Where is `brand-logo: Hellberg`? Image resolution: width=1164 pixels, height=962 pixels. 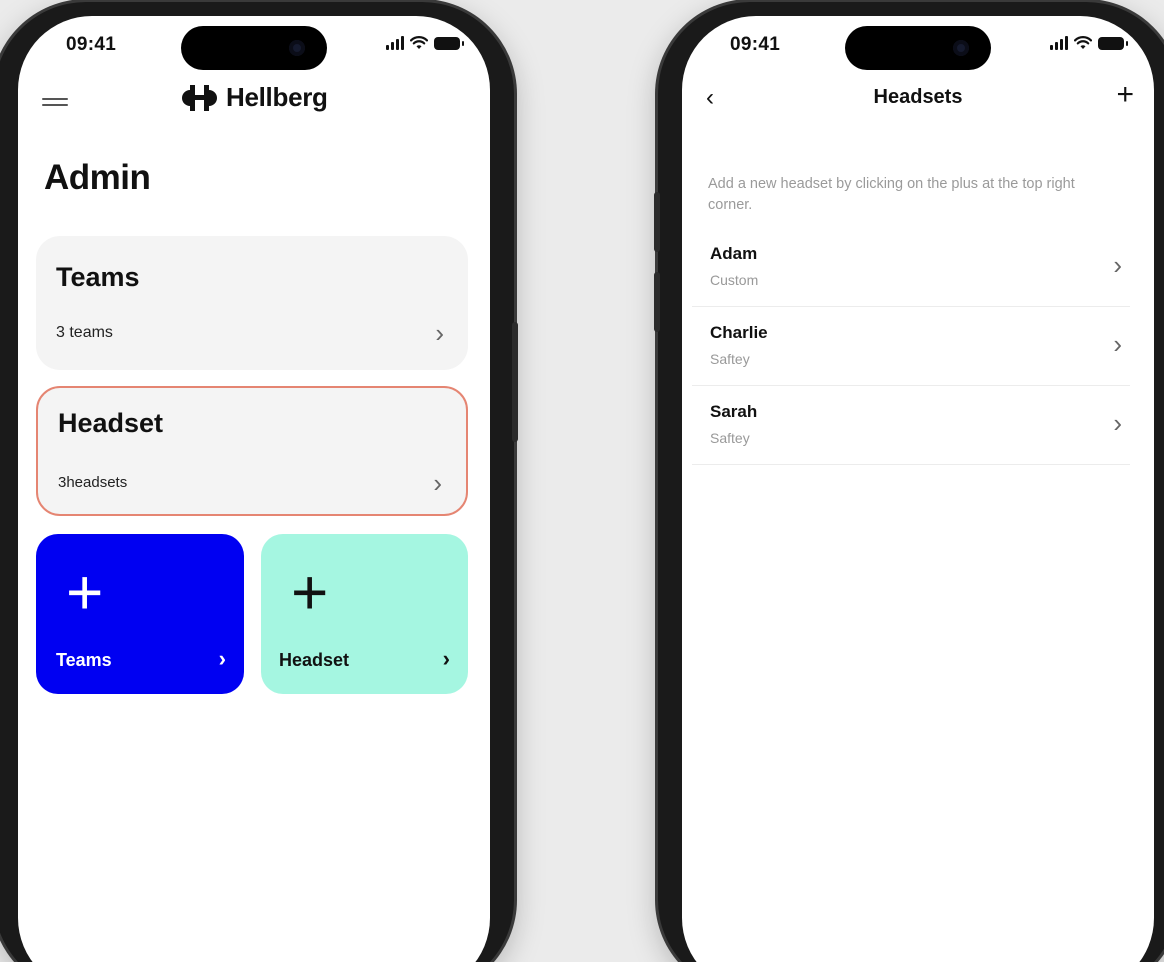
brand-logo: Hellberg is located at coordinates (253, 97).